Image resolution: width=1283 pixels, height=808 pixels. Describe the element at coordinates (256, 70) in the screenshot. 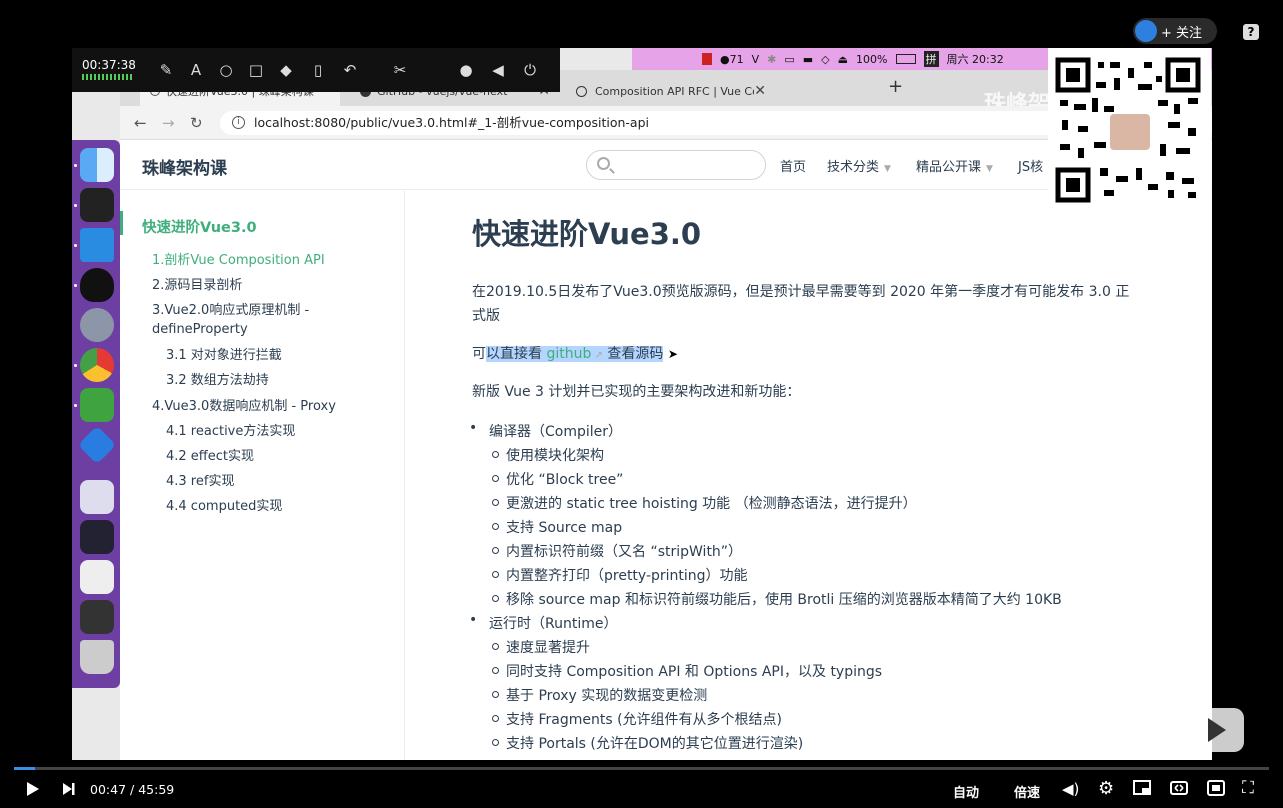

I see `rectangle-icon: □` at that location.